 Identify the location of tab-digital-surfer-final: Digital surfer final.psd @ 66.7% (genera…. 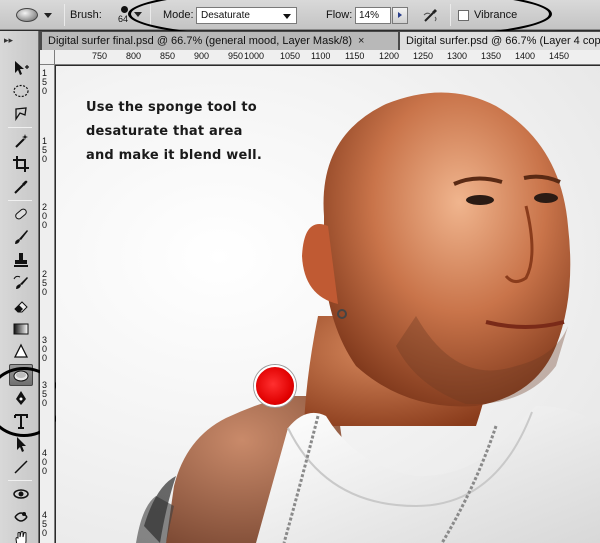
(220, 41).